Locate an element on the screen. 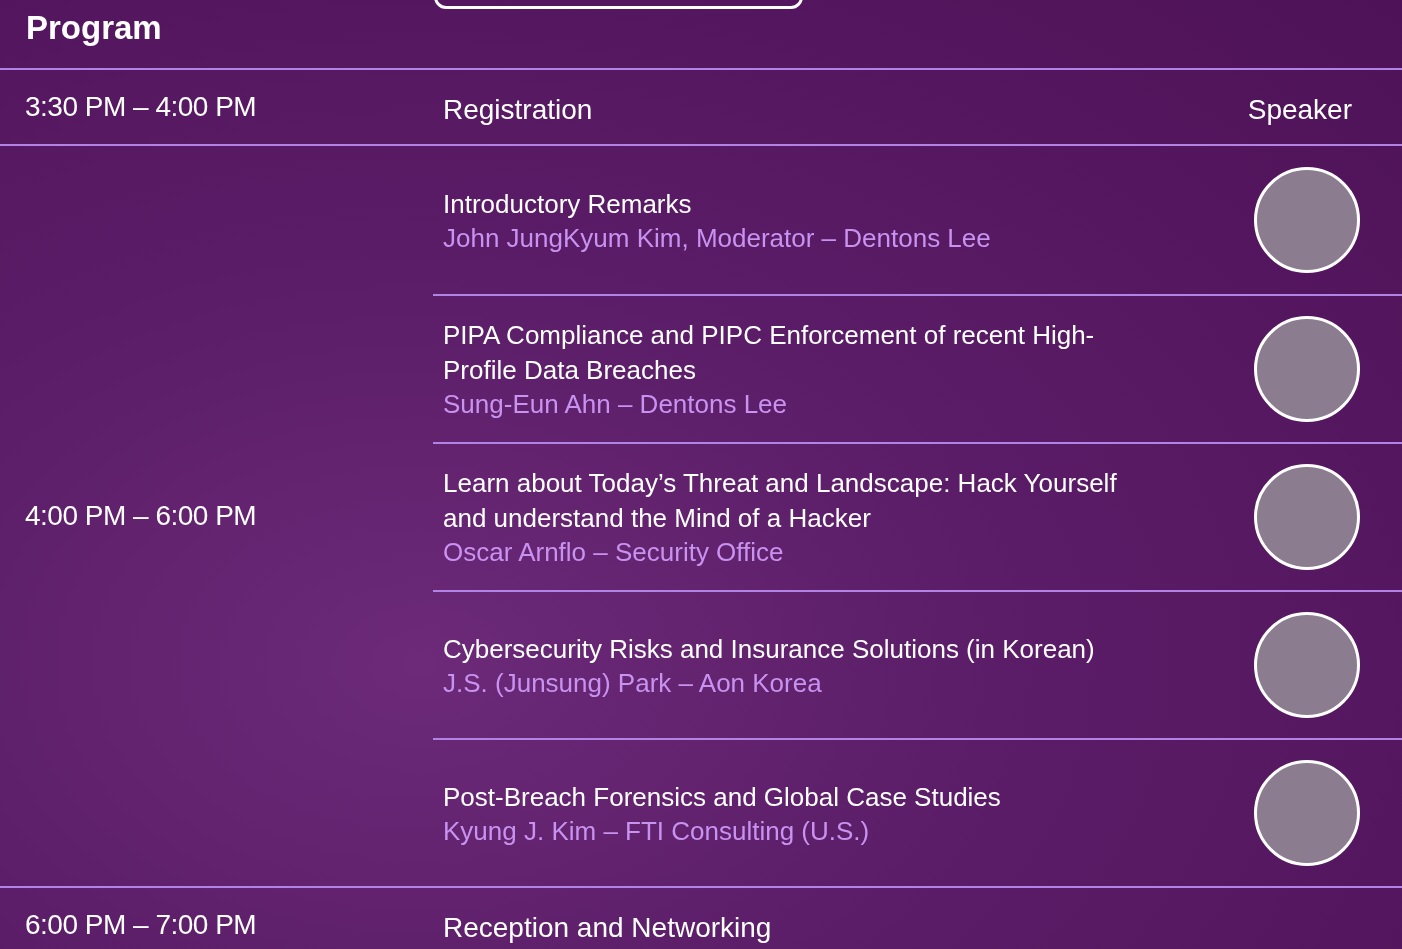 The height and width of the screenshot is (949, 1402). time-label: 3:30 PM – 4:00 PM is located at coordinates (141, 107).